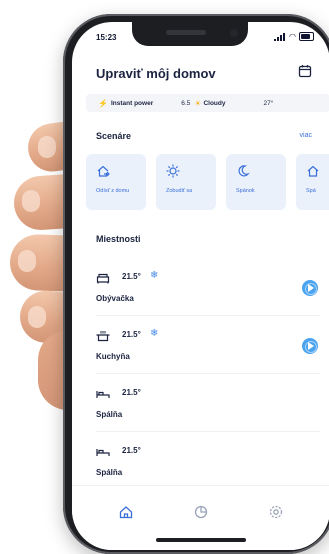 The width and height of the screenshot is (329, 554). I want to click on battery-icon, so click(306, 36).